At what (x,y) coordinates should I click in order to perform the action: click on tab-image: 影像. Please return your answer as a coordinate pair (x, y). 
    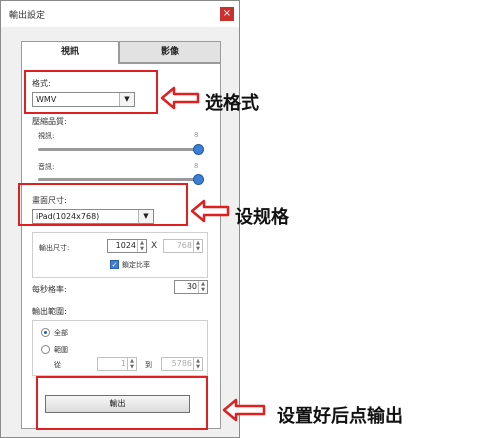
    Looking at the image, I should click on (170, 52).